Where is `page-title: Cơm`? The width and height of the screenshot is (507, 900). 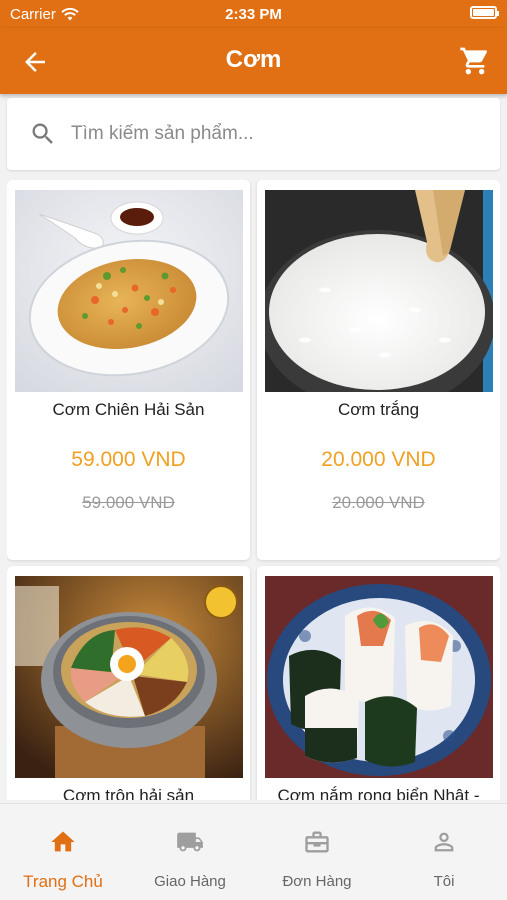 page-title: Cơm is located at coordinates (253, 59).